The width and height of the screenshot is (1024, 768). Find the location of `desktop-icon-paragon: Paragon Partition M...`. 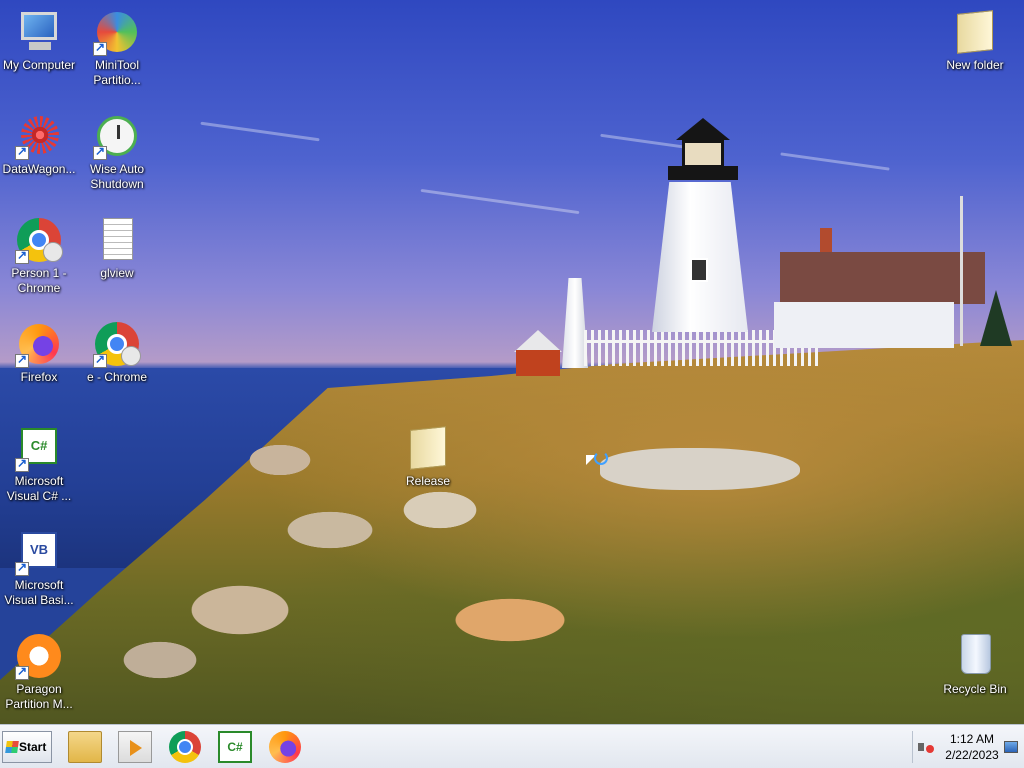

desktop-icon-paragon: Paragon Partition M... is located at coordinates (39, 672).